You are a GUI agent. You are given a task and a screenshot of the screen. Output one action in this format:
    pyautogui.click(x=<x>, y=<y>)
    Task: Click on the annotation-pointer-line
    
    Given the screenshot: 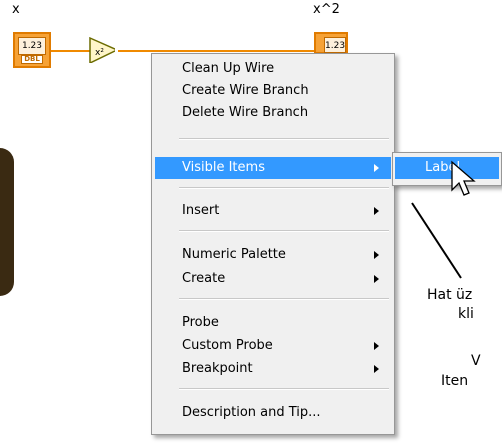 What is the action you would take?
    pyautogui.click(x=436, y=240)
    